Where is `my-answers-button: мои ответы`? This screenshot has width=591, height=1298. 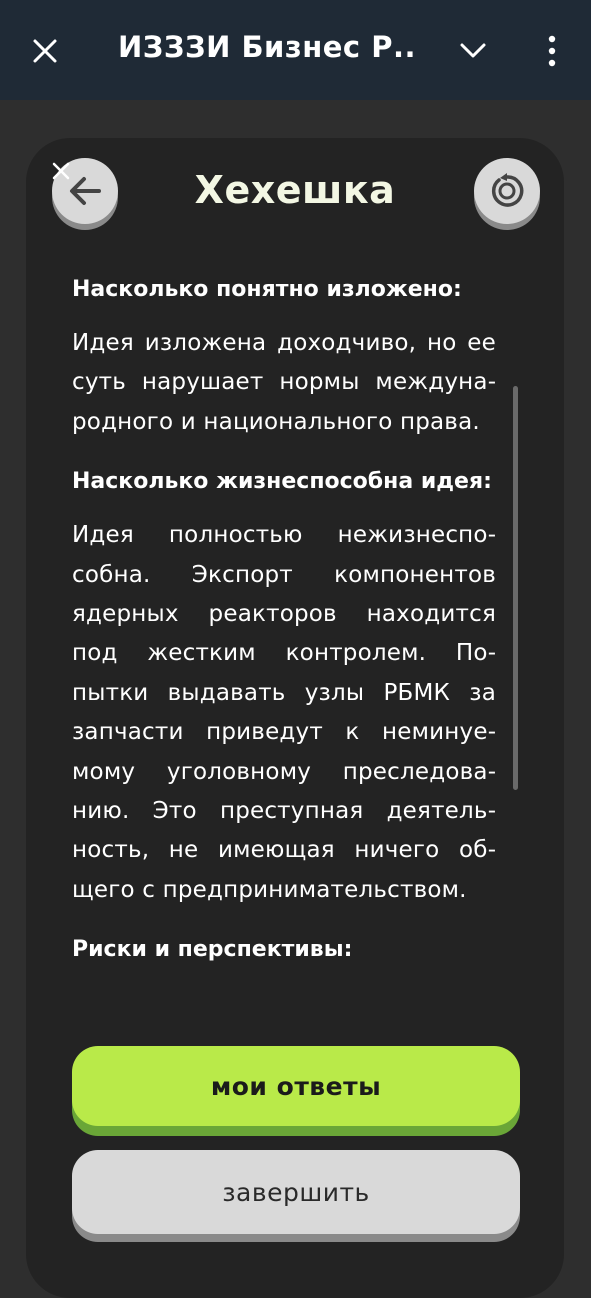
my-answers-button: мои ответы is located at coordinates (296, 1086).